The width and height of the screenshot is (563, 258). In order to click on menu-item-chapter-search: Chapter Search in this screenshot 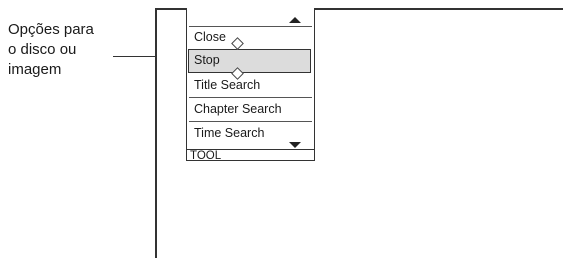, I will do `click(249, 109)`.